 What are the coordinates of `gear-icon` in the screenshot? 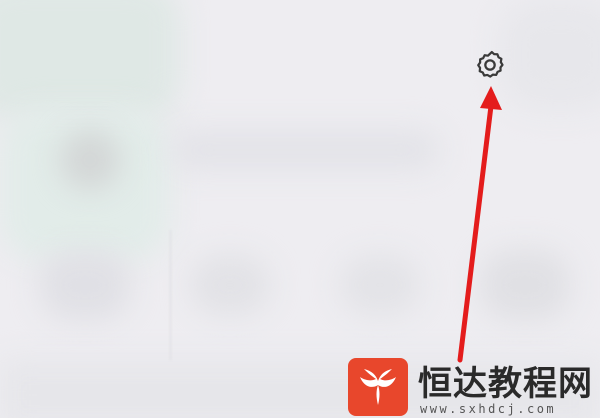 It's located at (490, 64).